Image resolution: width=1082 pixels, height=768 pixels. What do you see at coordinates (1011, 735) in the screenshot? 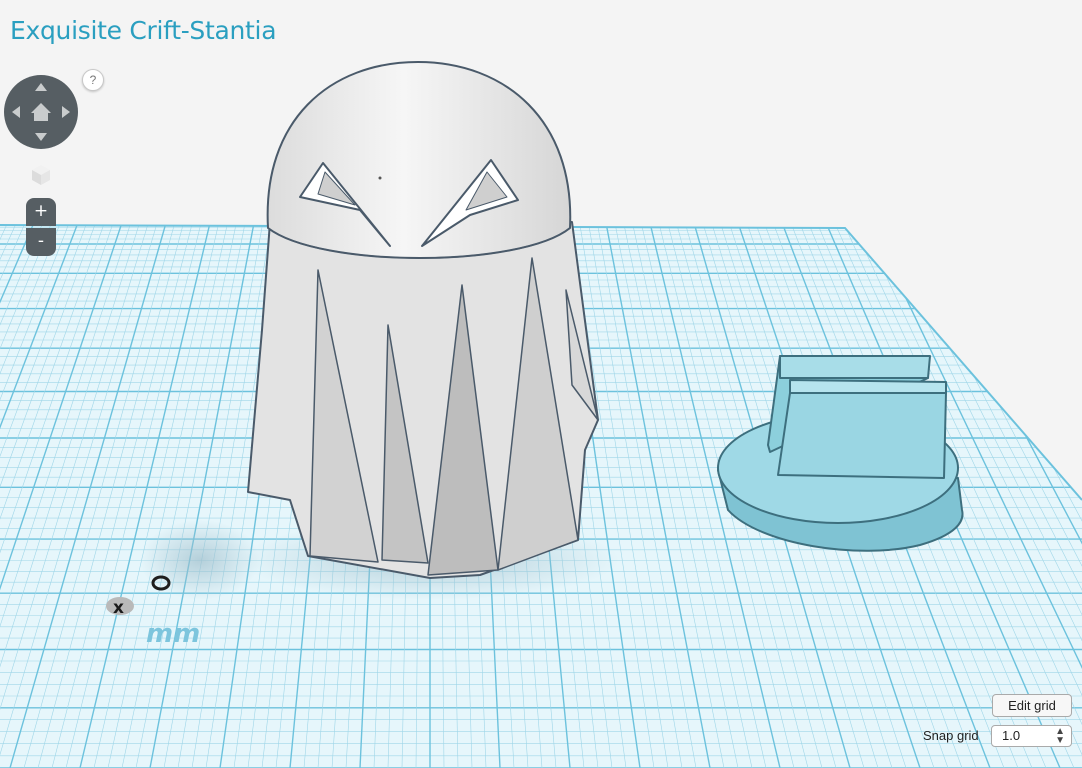
I see `snap-grid-value: 1.0` at bounding box center [1011, 735].